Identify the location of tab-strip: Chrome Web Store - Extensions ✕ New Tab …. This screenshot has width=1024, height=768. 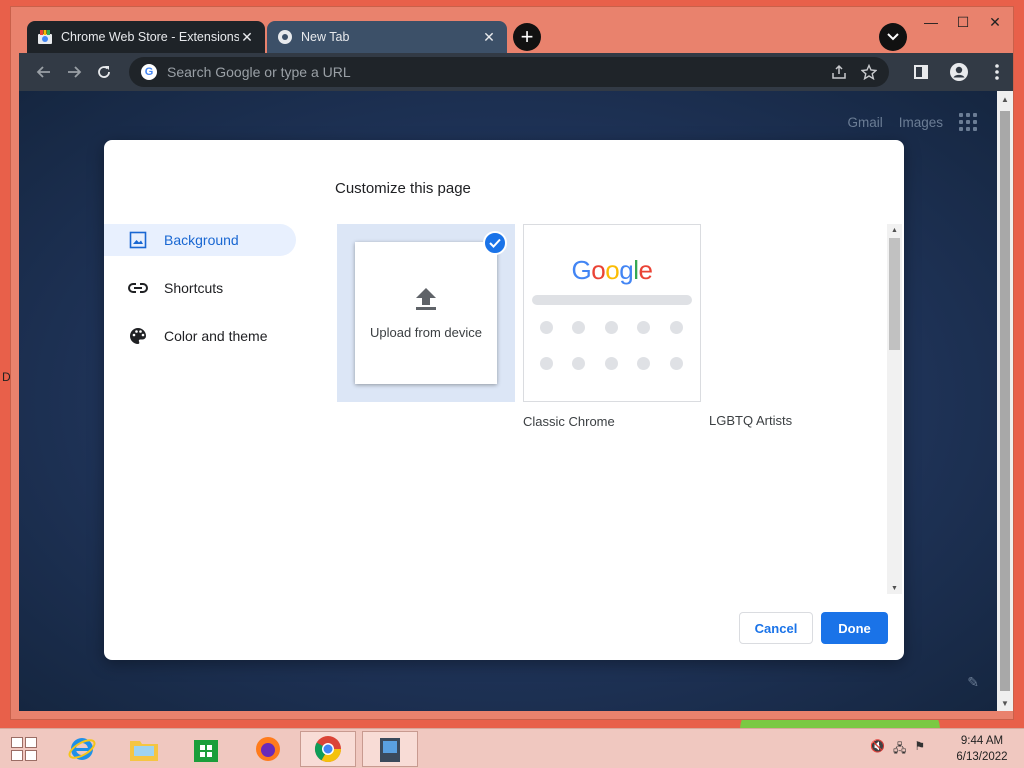
(516, 33).